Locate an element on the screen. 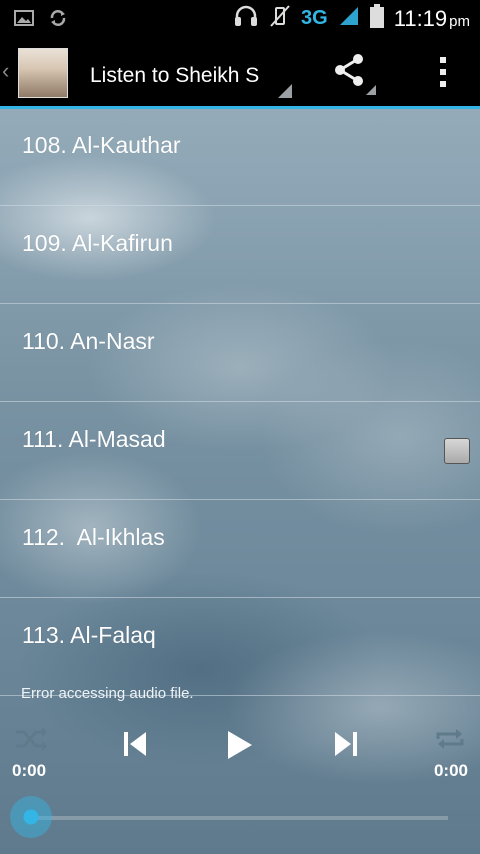  previous-track-icon is located at coordinates (135, 746).